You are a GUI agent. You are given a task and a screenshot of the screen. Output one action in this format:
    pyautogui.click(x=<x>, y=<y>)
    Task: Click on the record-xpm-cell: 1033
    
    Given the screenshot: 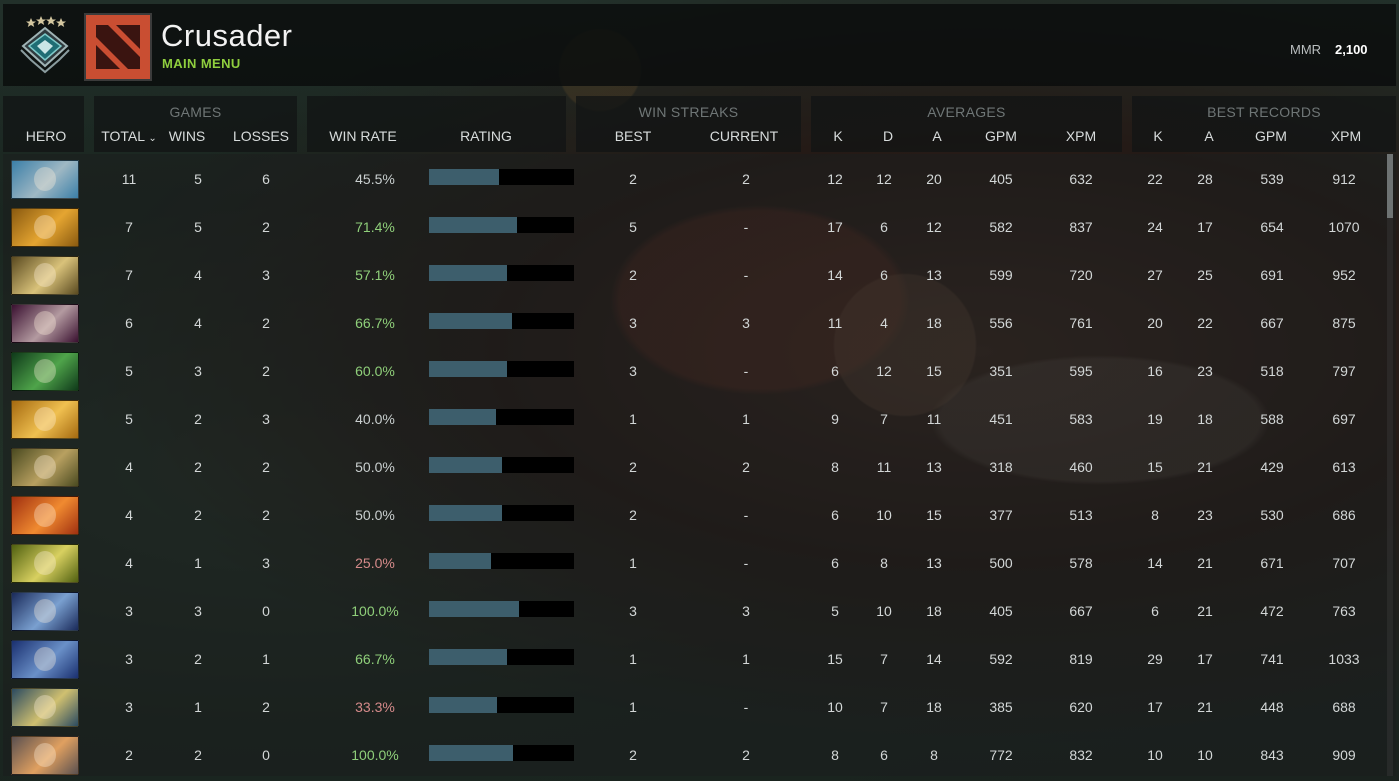 What is the action you would take?
    pyautogui.click(x=1344, y=659)
    